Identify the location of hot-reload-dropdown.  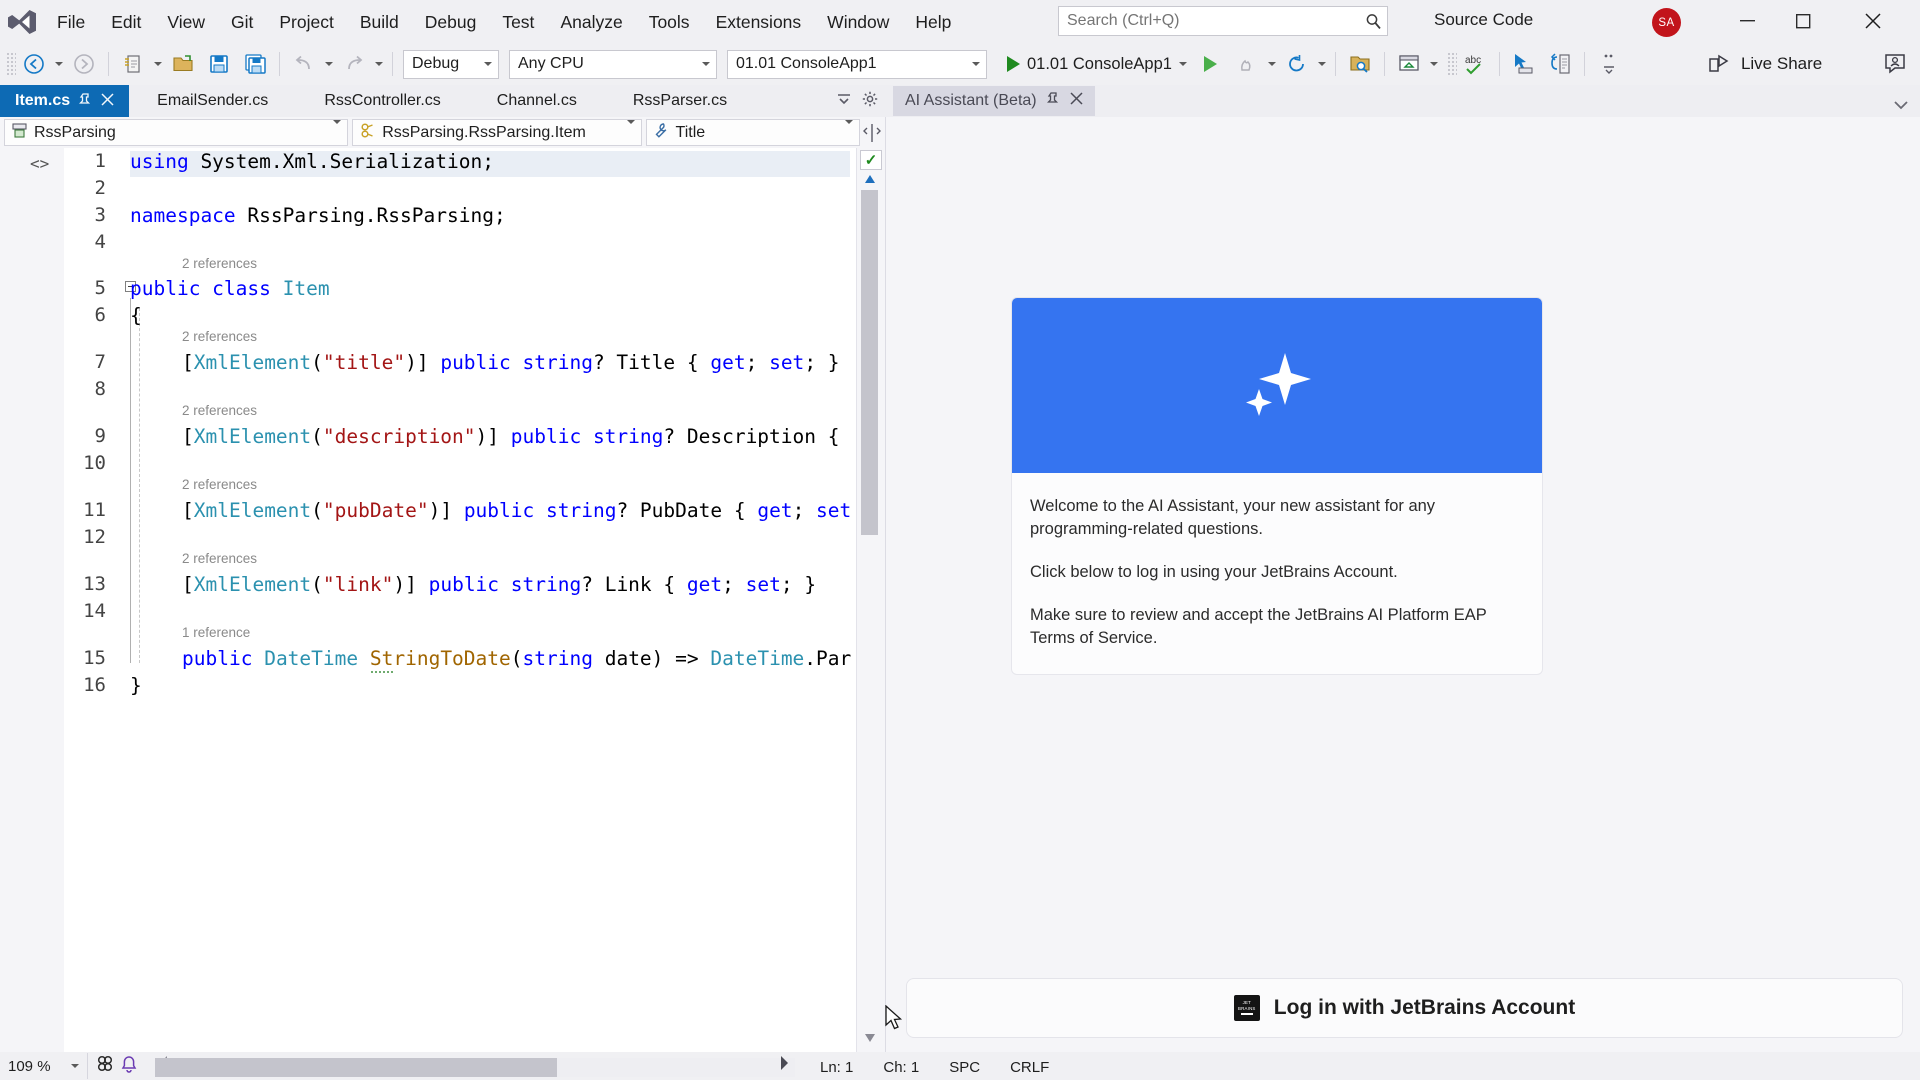
(1272, 64).